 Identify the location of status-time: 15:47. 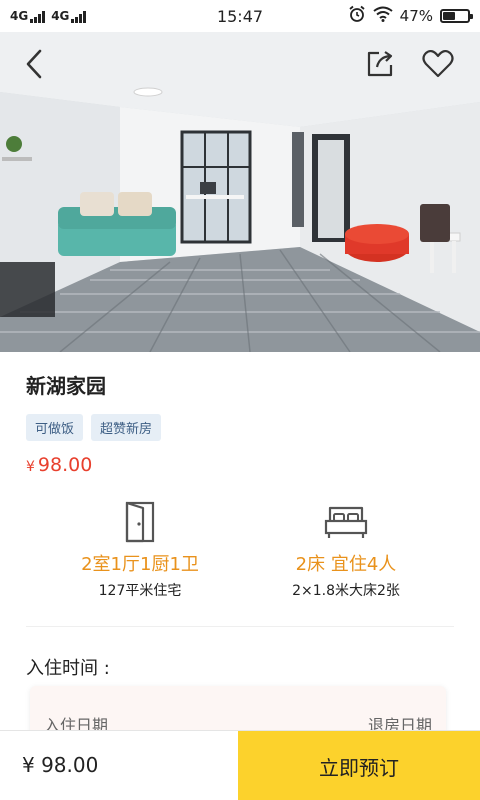
(240, 16).